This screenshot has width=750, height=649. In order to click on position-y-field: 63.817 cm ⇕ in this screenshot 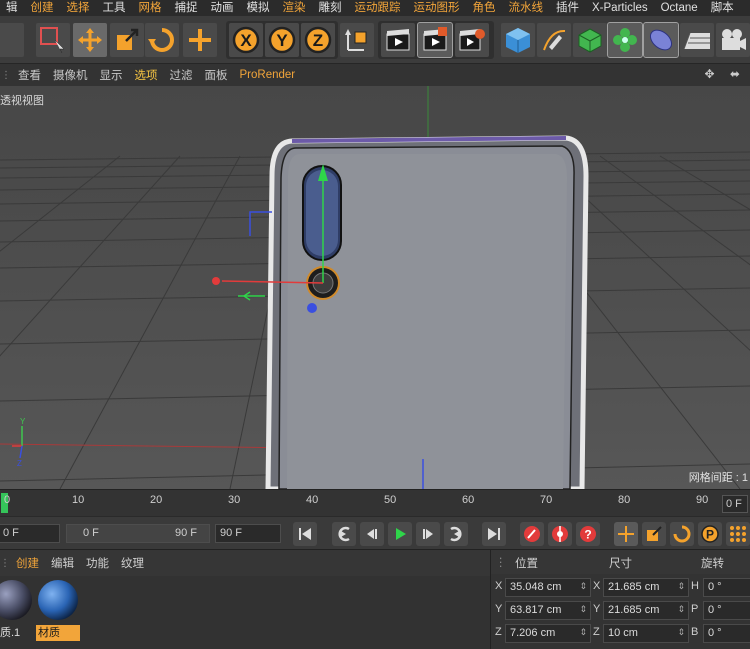, I will do `click(548, 610)`.